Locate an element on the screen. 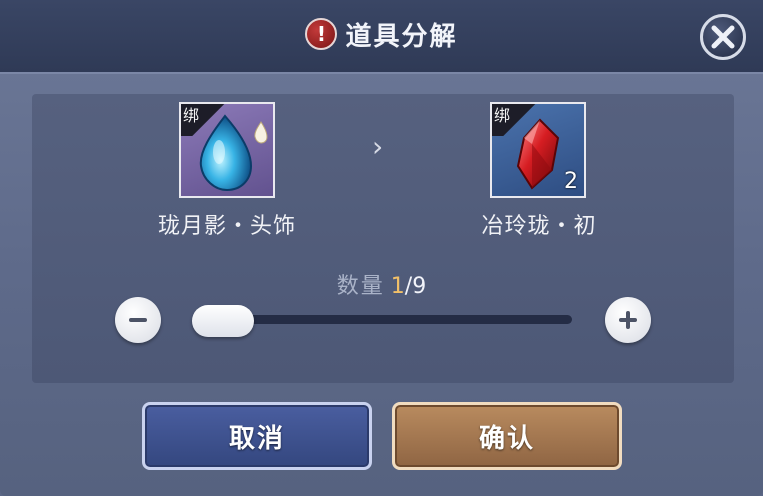 This screenshot has width=763, height=496. source-item-slot: 绑 is located at coordinates (227, 150).